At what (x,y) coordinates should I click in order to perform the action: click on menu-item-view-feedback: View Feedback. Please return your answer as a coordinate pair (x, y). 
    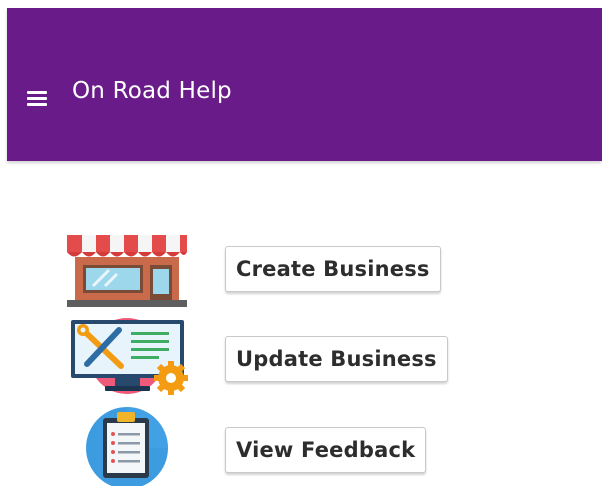
    Looking at the image, I should click on (285, 447).